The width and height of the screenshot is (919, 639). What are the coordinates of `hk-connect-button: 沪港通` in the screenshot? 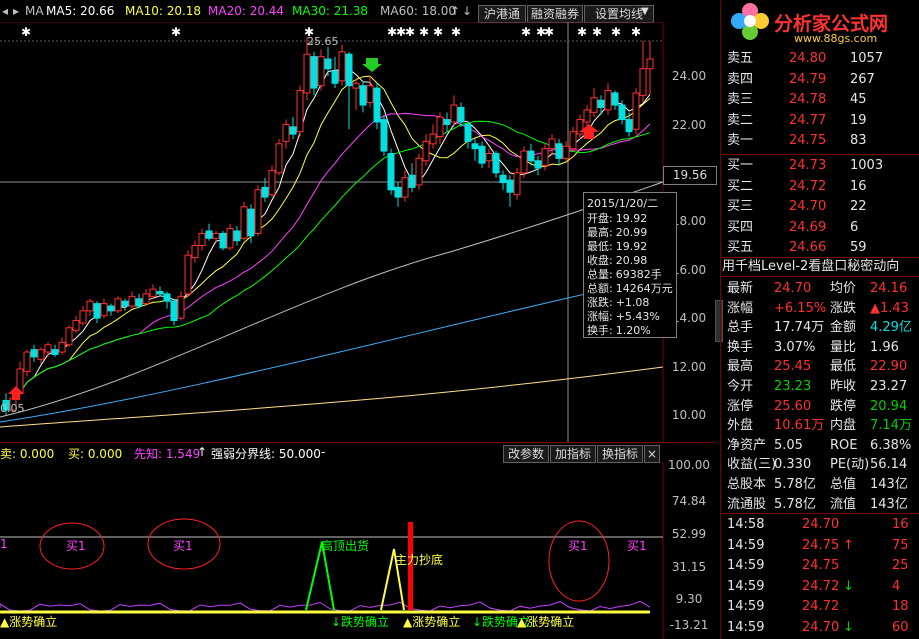 It's located at (502, 14).